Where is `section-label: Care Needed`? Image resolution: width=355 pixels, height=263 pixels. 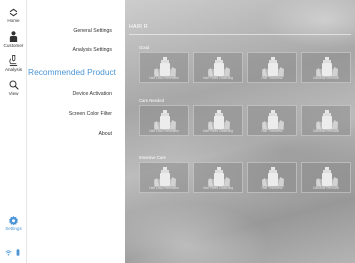 section-label: Care Needed is located at coordinates (151, 100).